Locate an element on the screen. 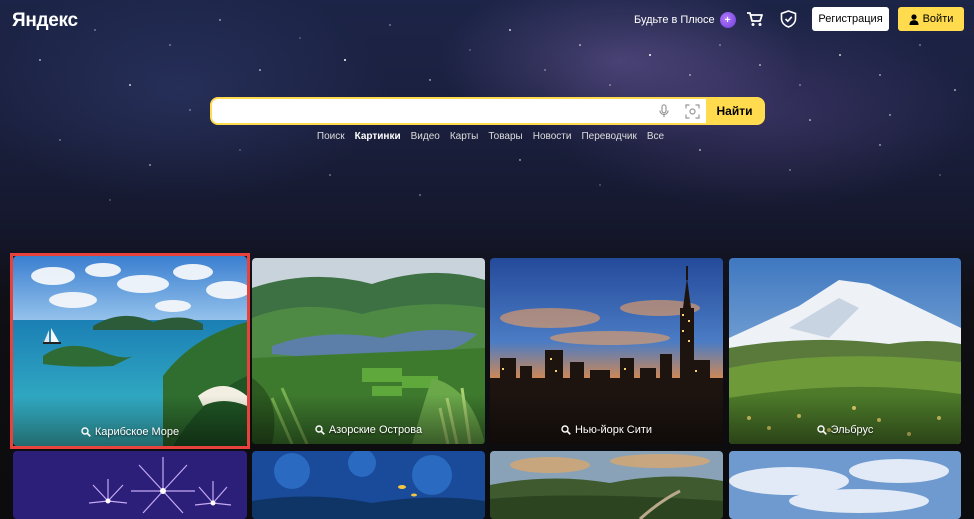 The height and width of the screenshot is (519, 974). image-tile-new-york: Нью-йорк Сити is located at coordinates (606, 351).